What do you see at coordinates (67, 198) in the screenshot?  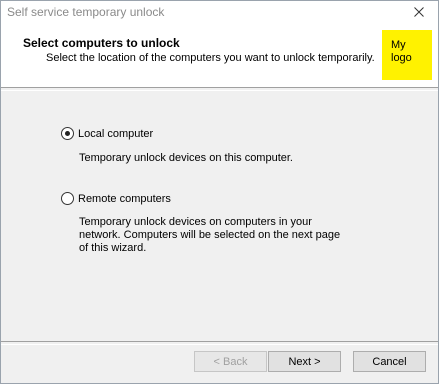 I see `radio-empty-icon` at bounding box center [67, 198].